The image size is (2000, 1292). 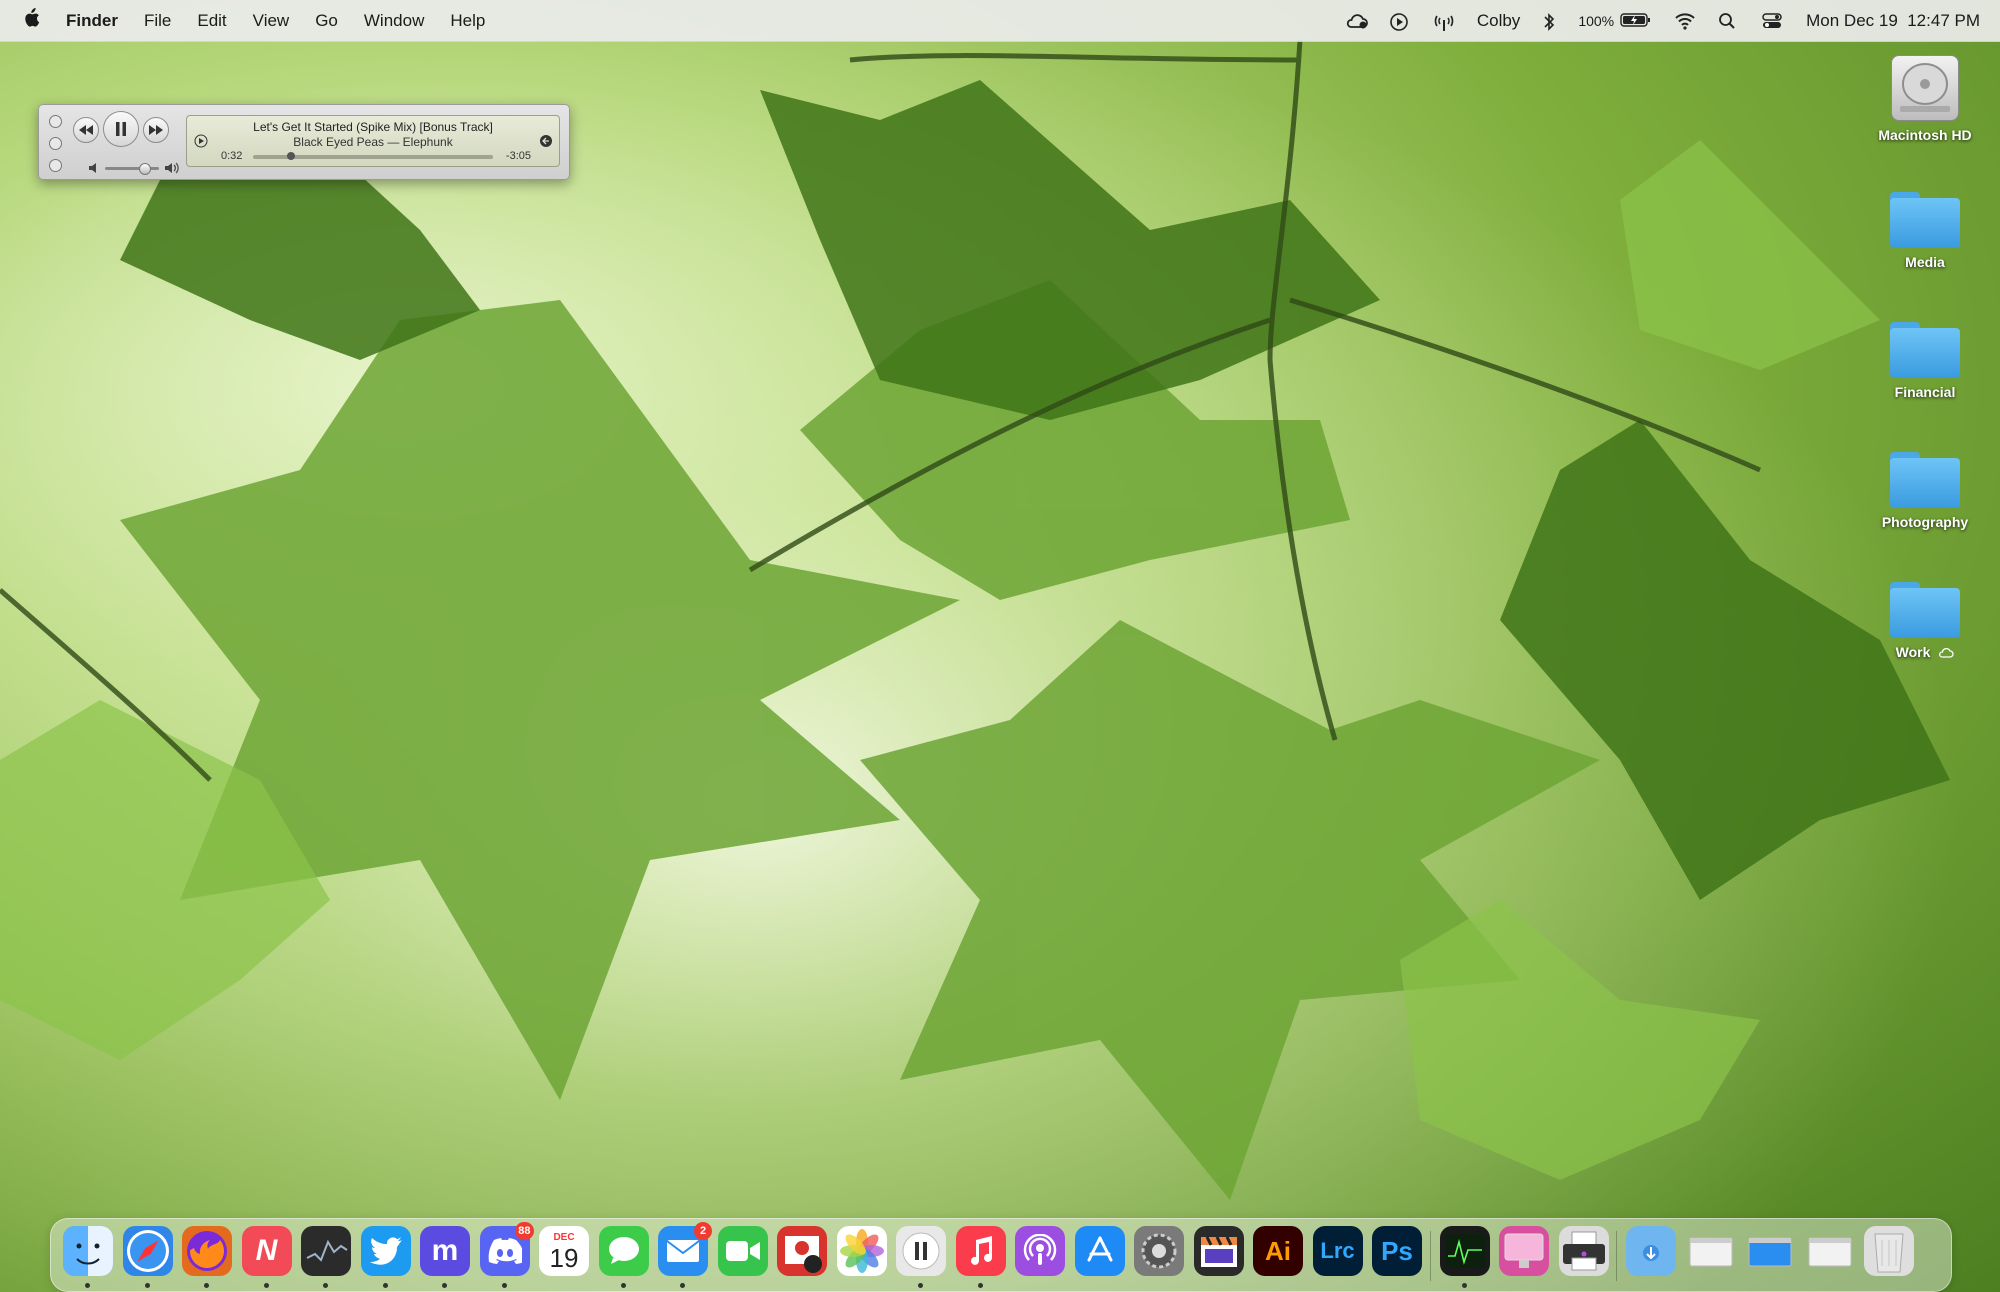 I want to click on menu-edit: Edit, so click(x=211, y=21).